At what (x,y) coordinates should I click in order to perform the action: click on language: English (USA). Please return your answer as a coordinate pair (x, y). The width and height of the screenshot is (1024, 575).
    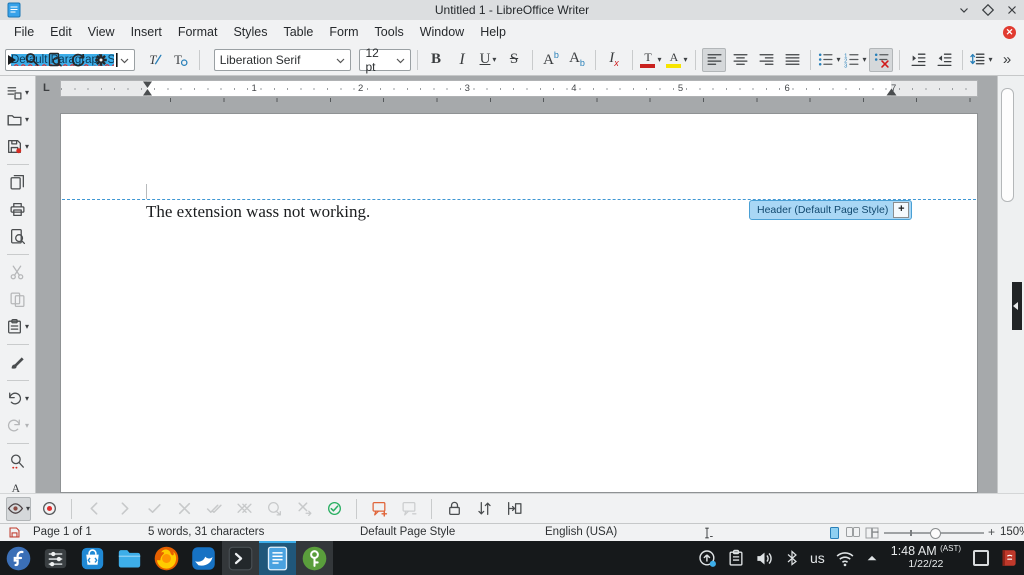
    Looking at the image, I should click on (581, 532).